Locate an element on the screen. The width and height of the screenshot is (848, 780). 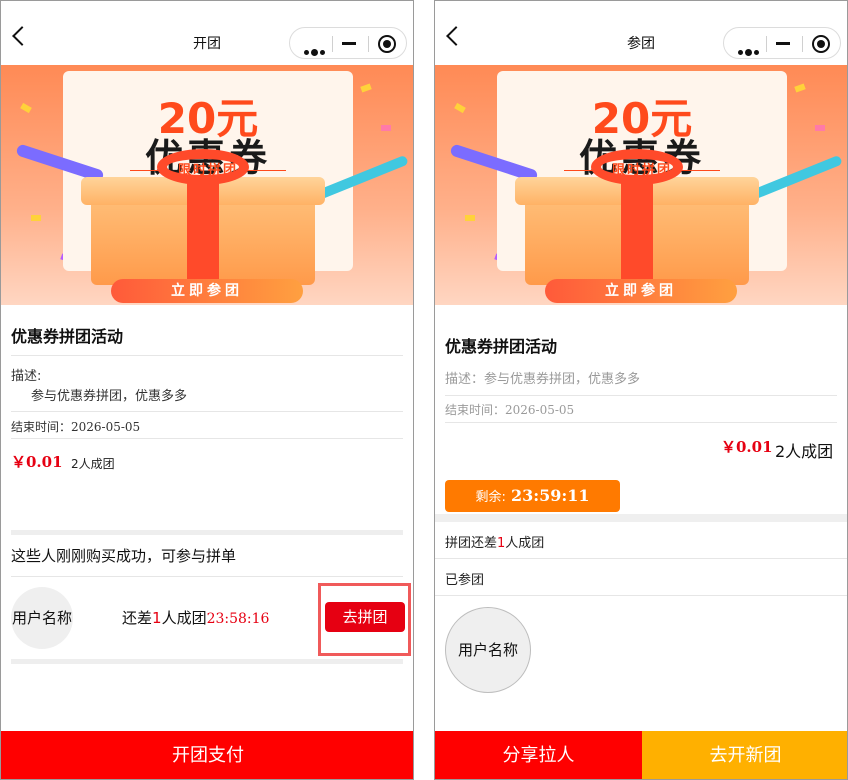
desc-label: 描述: is located at coordinates (26, 376).